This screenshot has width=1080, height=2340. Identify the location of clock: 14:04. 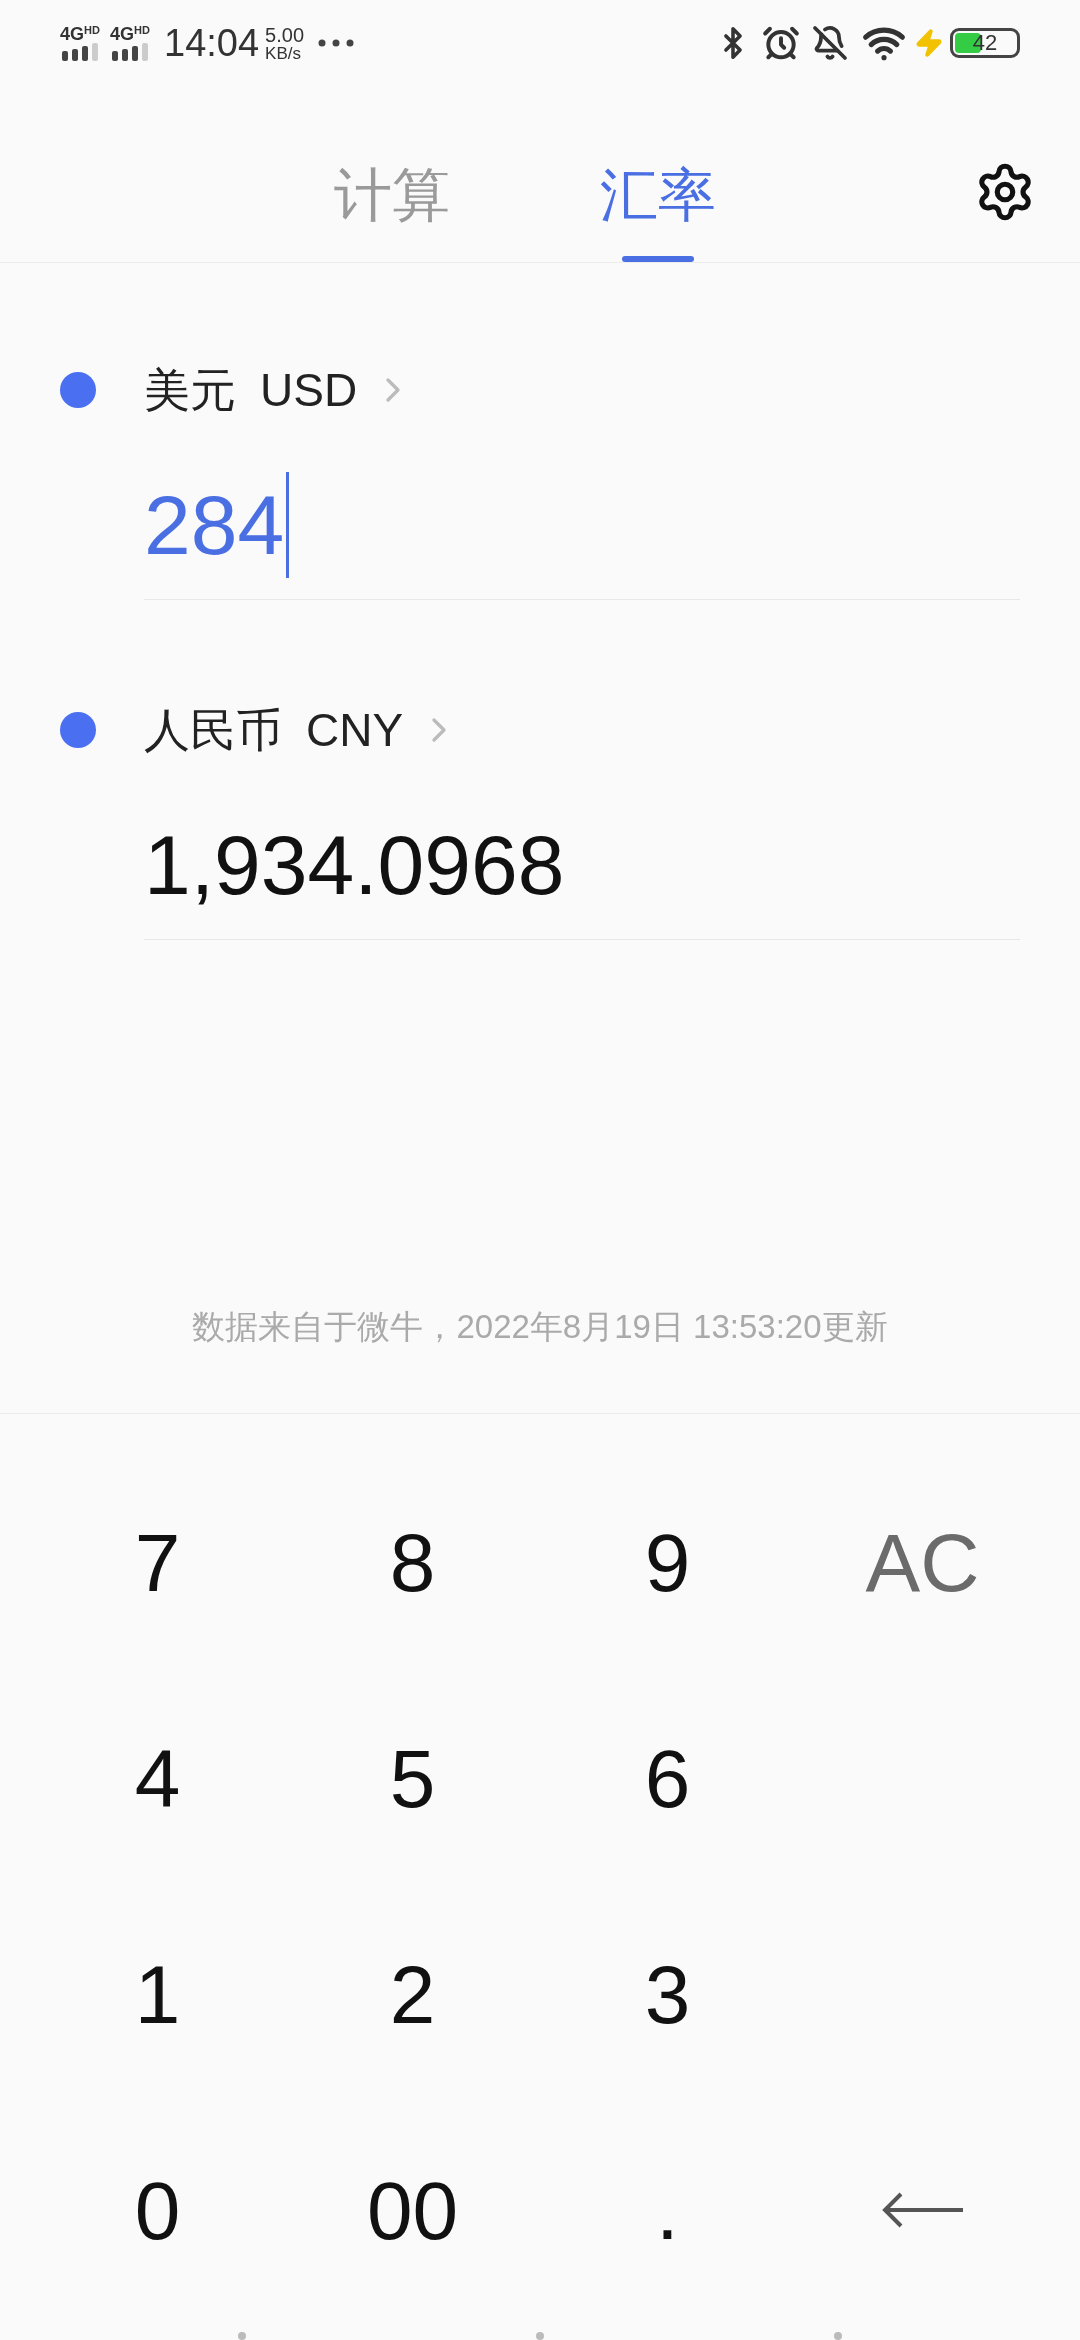
(212, 43).